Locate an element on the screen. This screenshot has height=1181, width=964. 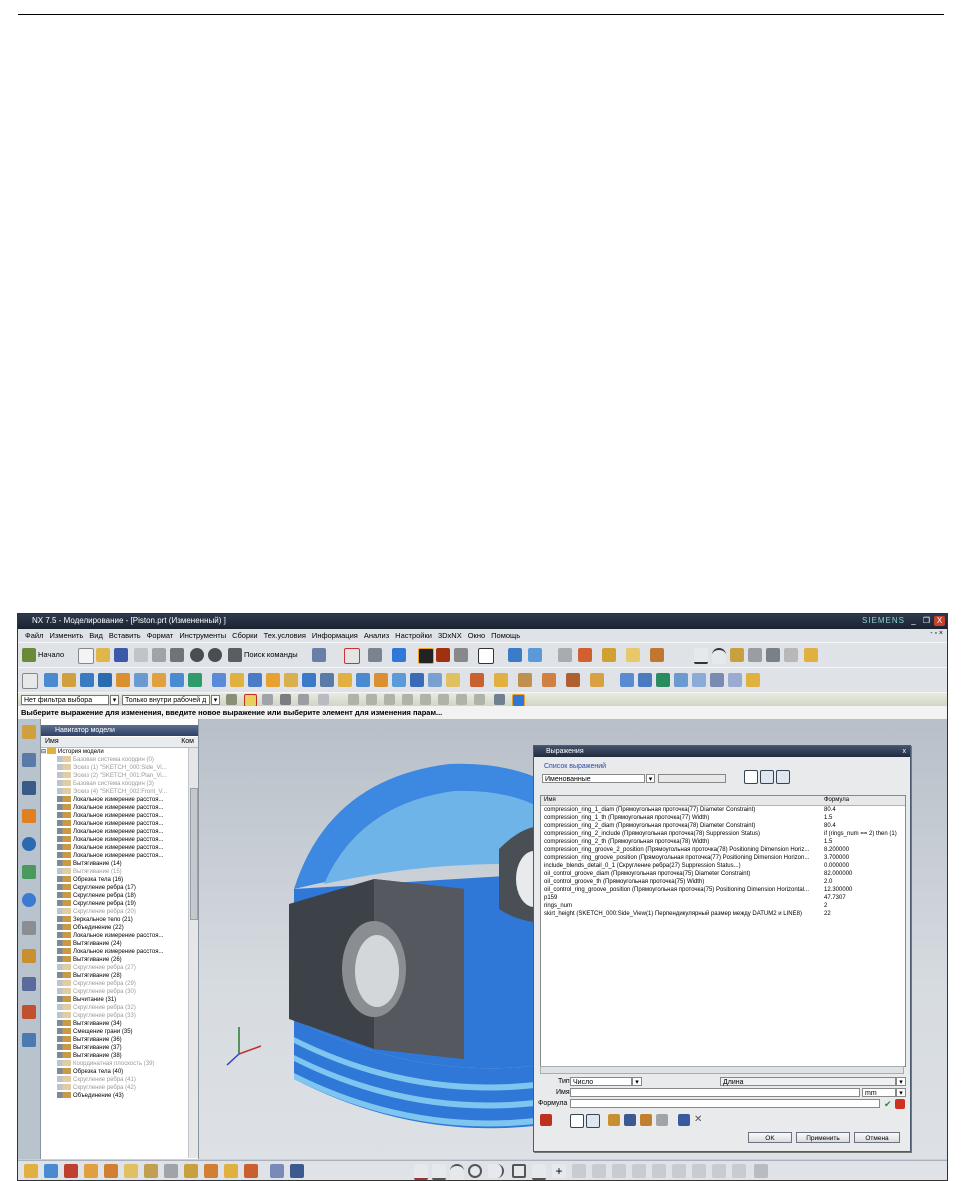
expression-list-select: Именованные is located at coordinates (593, 778).